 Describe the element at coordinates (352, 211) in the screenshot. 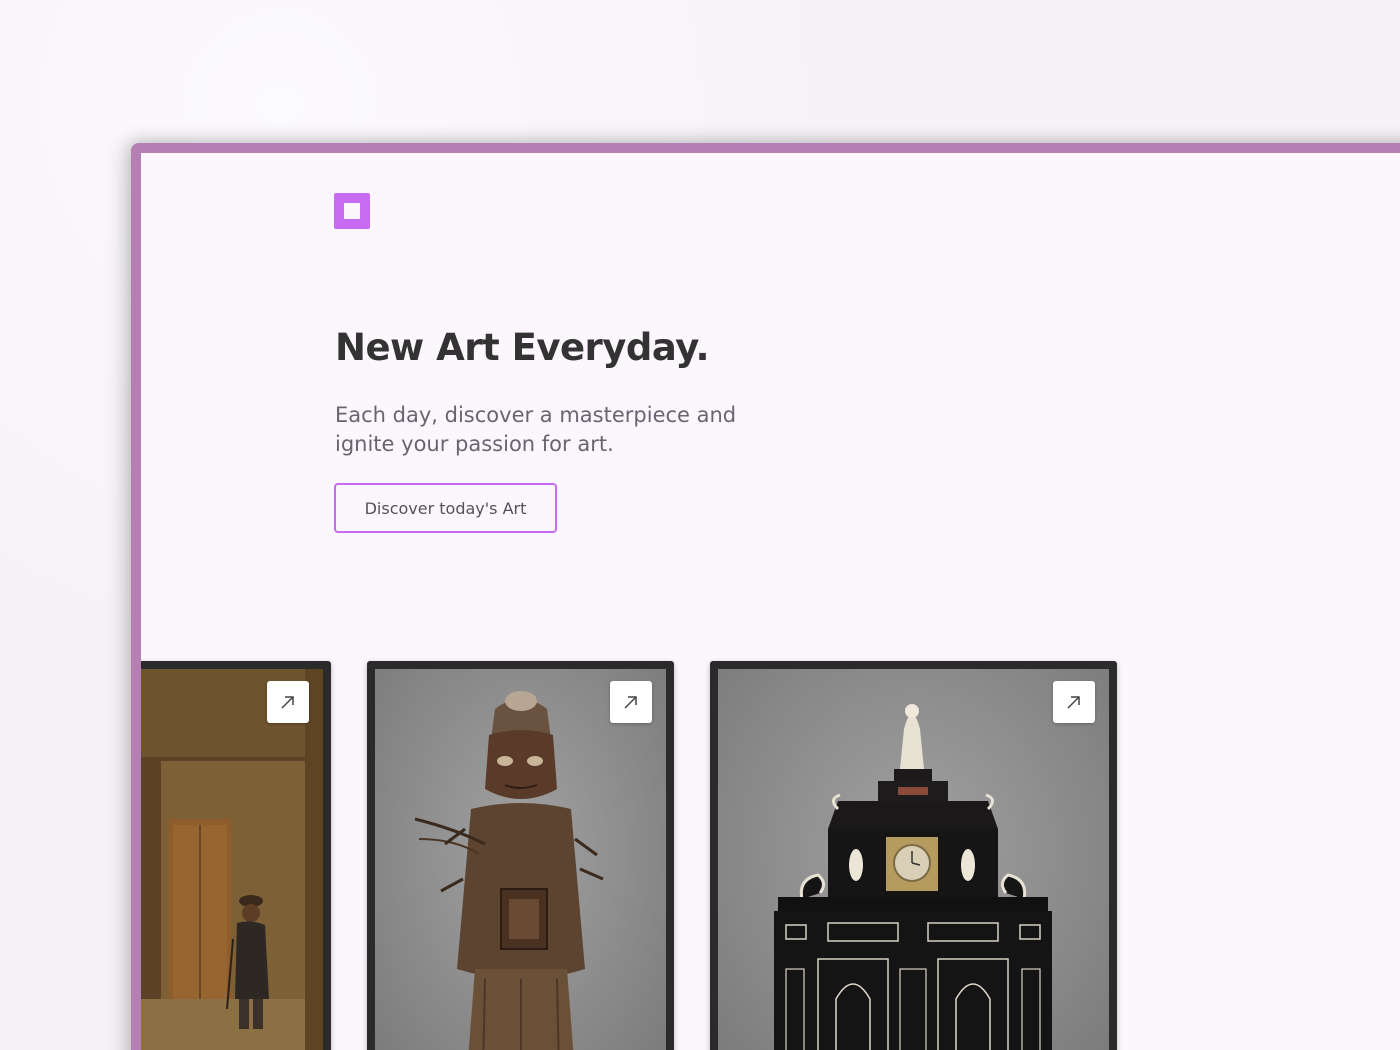

I see `square-logo-icon` at that location.